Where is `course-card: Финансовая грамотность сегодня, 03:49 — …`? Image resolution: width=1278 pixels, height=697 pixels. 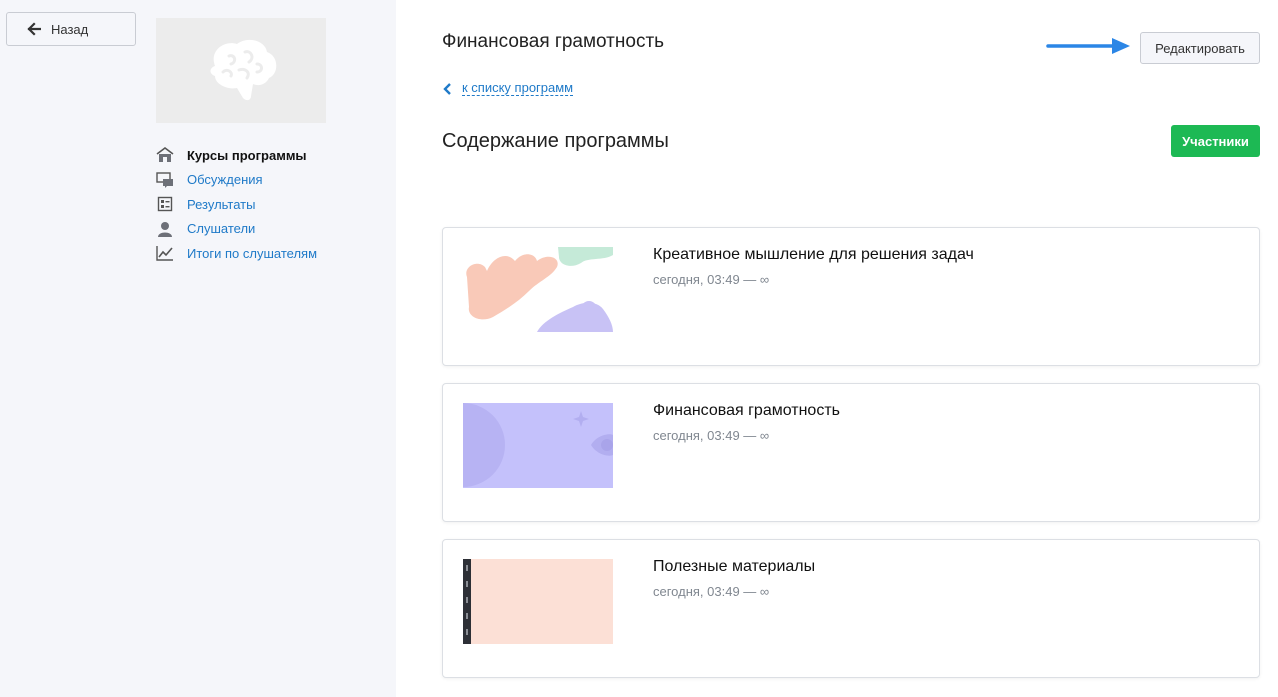
course-card: Финансовая грамотность сегодня, 03:49 — … is located at coordinates (851, 452).